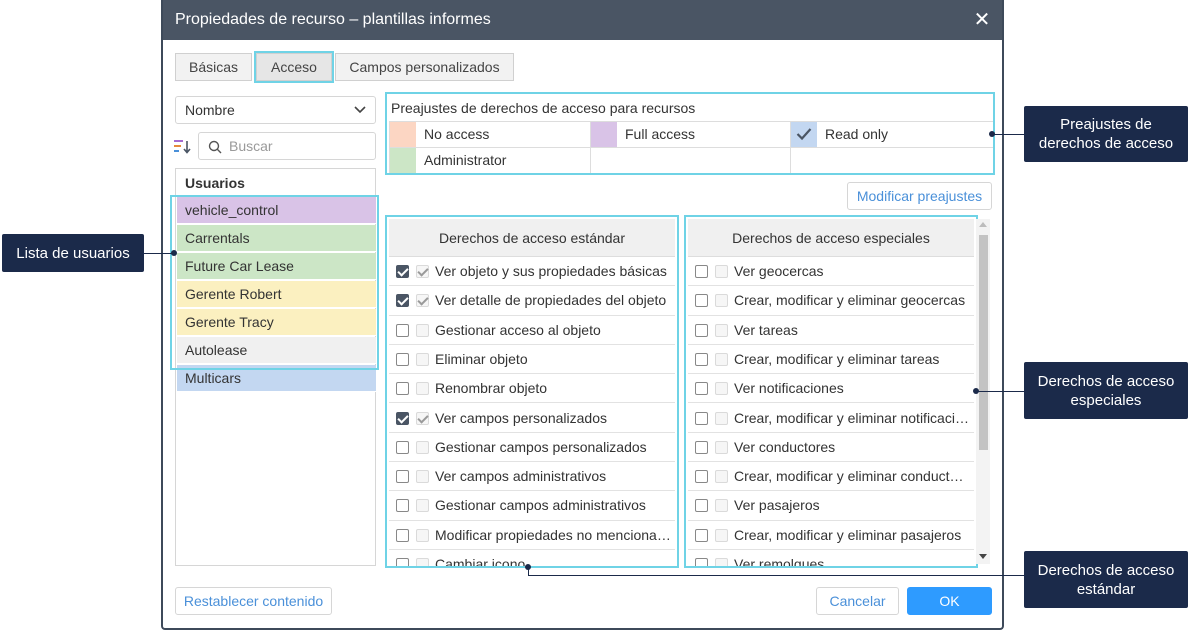 This screenshot has height=630, width=1192. Describe the element at coordinates (215, 147) in the screenshot. I see `search-icon` at that location.